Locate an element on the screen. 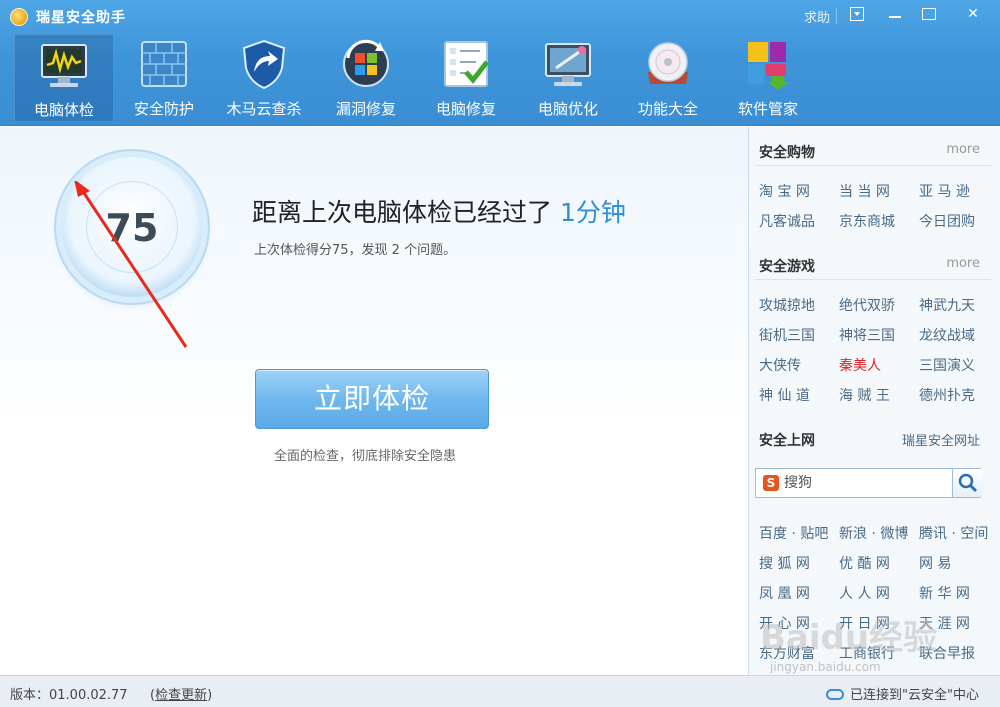  tool-security-protection: 安全防护 is located at coordinates (164, 78).